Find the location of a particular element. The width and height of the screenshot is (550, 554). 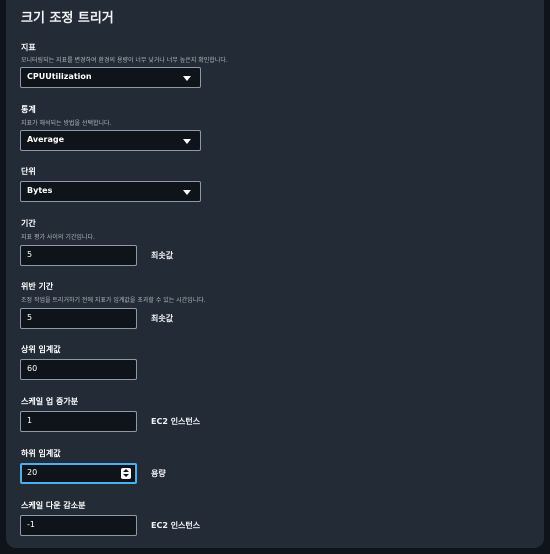

upper-threshold-label: 상위 임계값 is located at coordinates (41, 349).